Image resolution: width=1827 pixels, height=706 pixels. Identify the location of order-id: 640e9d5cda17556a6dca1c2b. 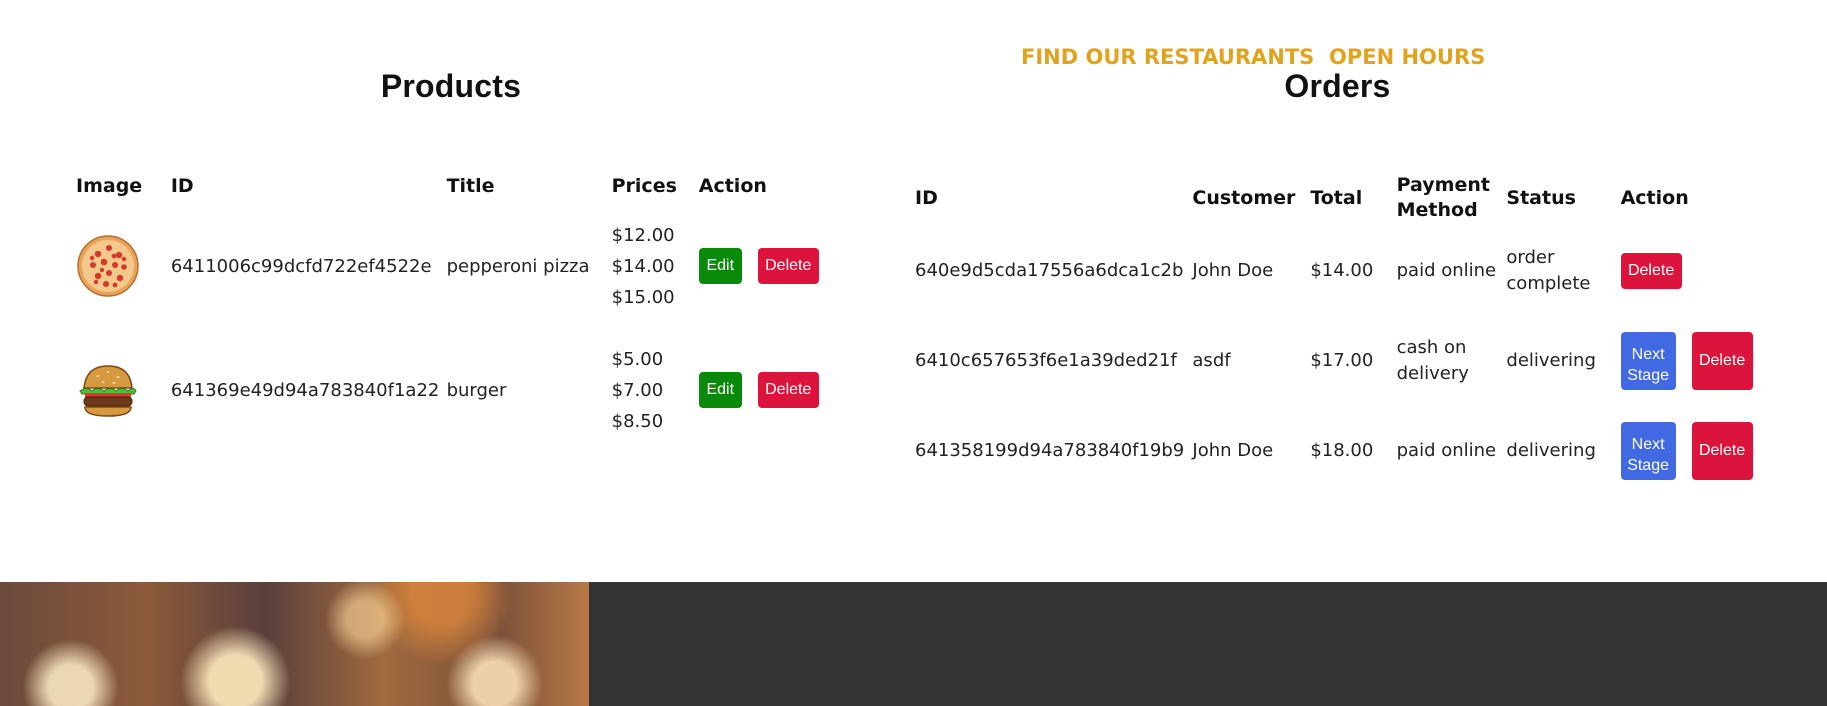
(1049, 270).